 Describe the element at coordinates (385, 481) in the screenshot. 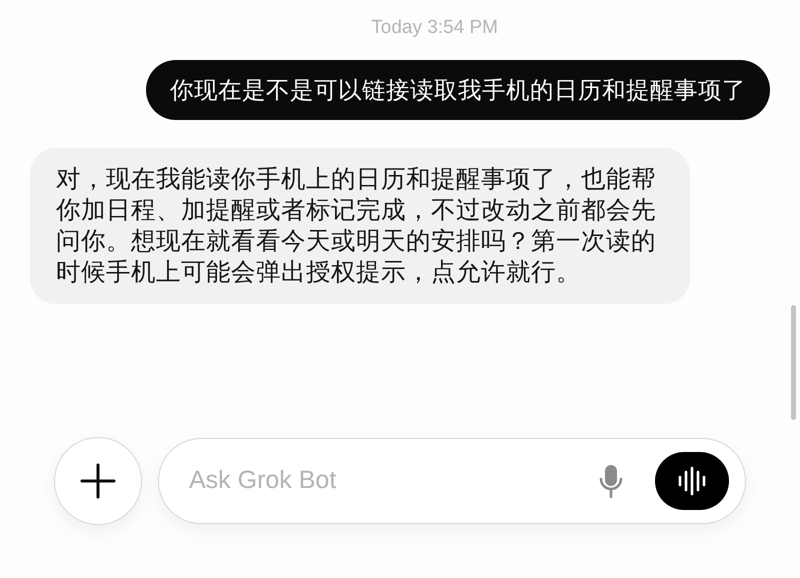

I see `message-input: Ask Grok Bot` at that location.